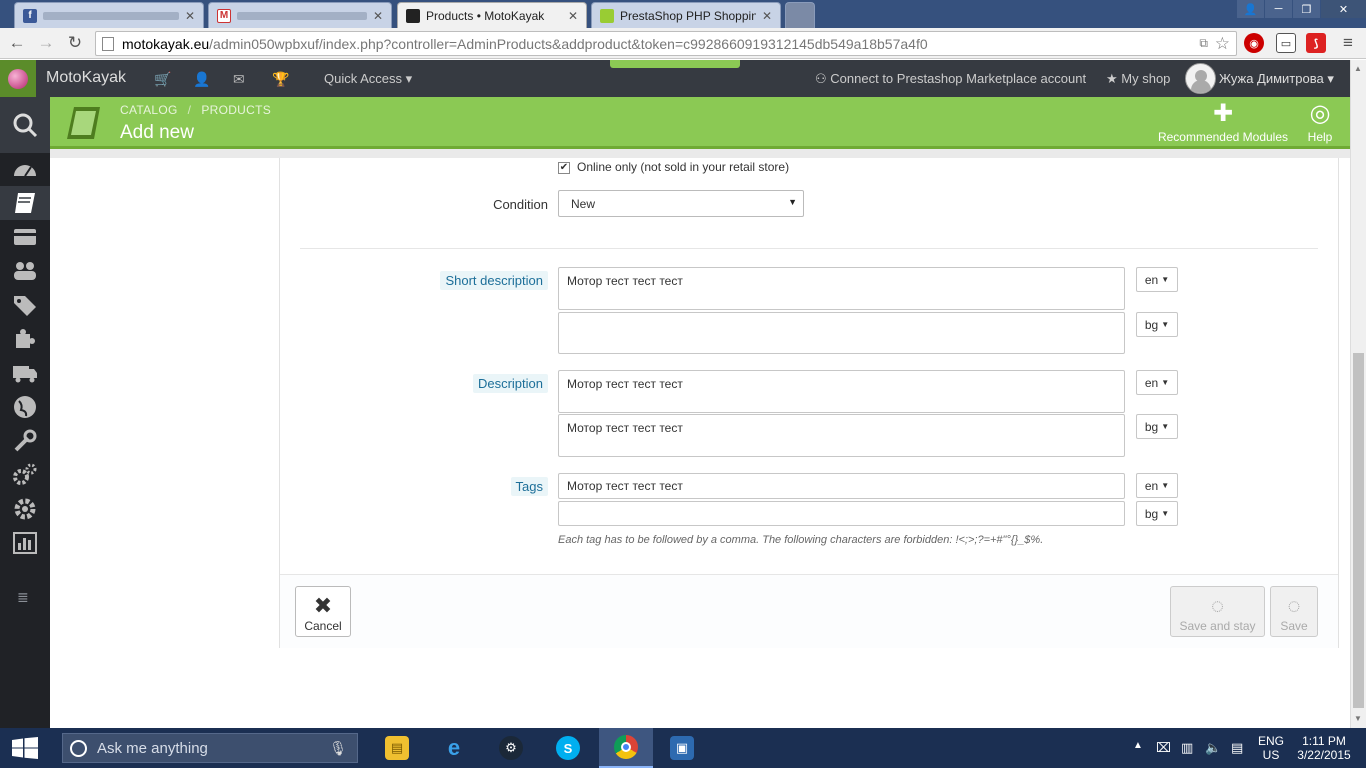  I want to click on description-bg-field: Мотор тест тест тест, so click(841, 435).